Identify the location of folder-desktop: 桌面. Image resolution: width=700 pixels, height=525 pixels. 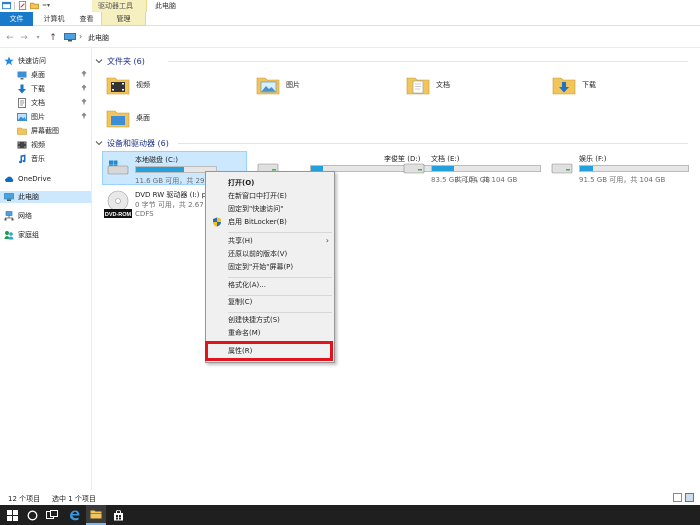
(166, 118).